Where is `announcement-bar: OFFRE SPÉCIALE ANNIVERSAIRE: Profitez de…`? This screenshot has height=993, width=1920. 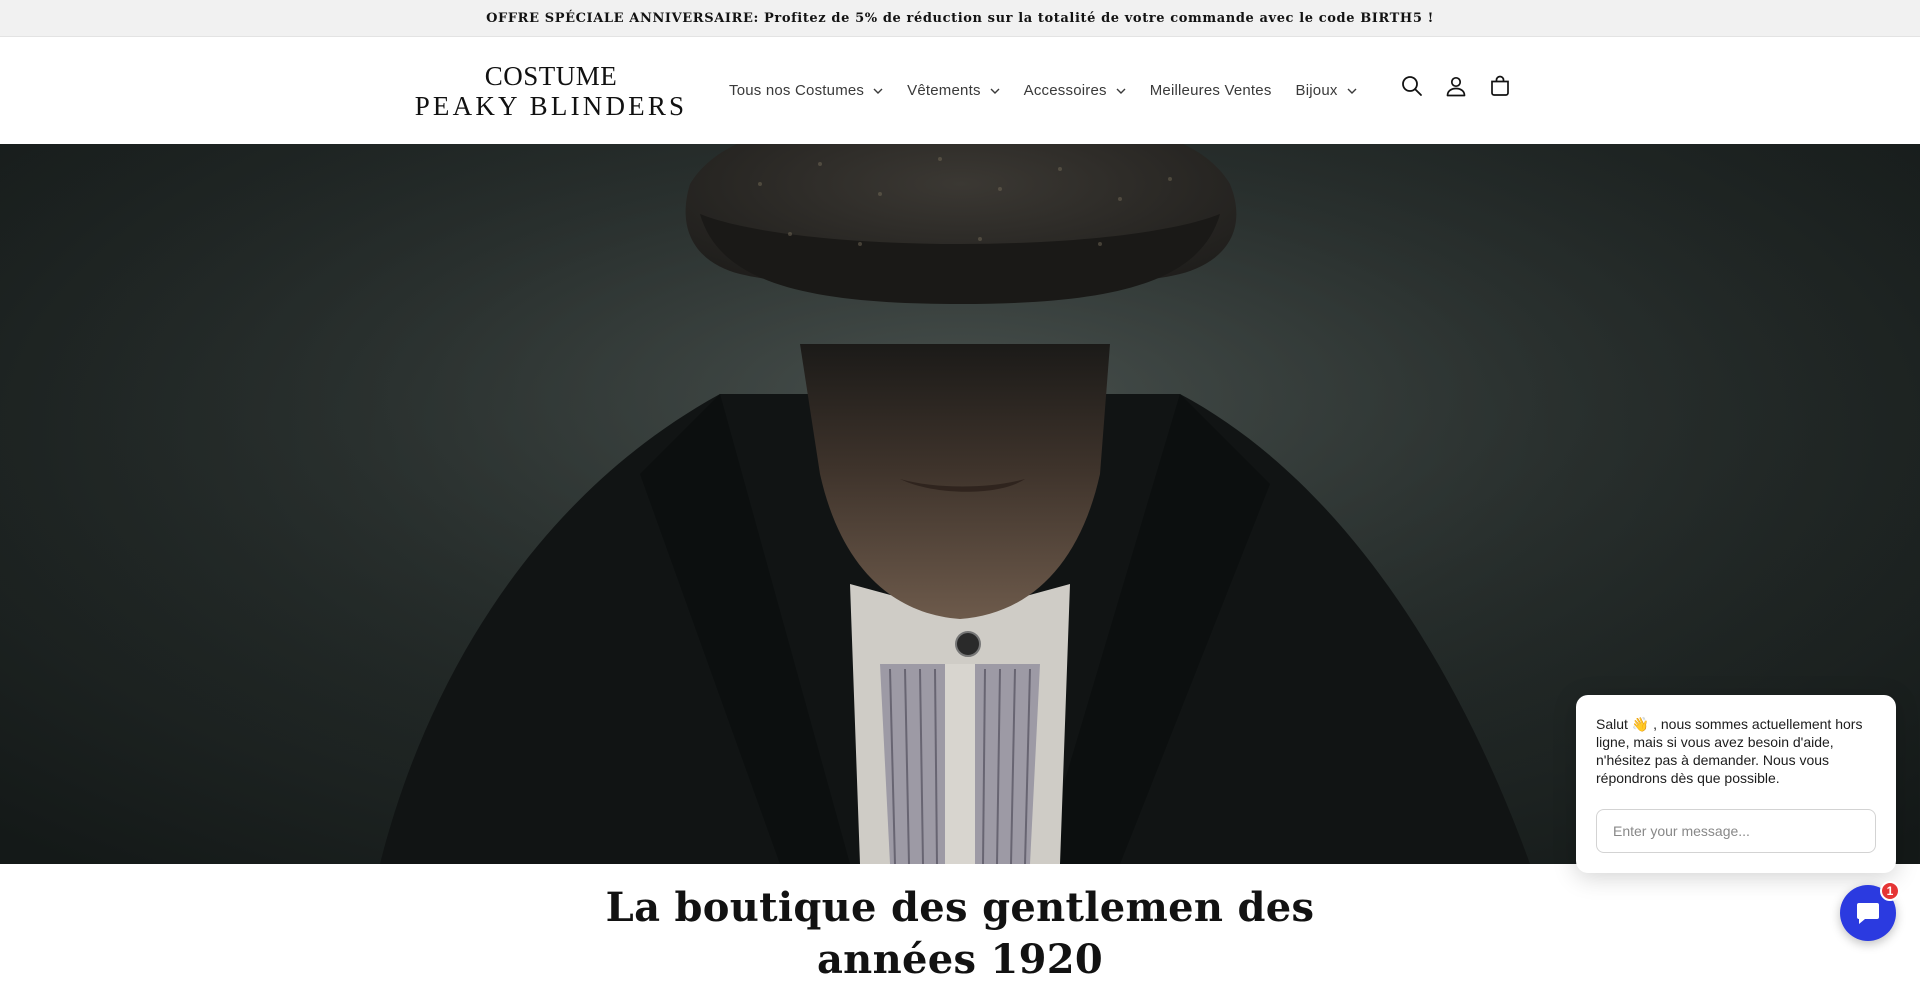
announcement-bar: OFFRE SPÉCIALE ANNIVERSAIRE: Profitez de… is located at coordinates (960, 18).